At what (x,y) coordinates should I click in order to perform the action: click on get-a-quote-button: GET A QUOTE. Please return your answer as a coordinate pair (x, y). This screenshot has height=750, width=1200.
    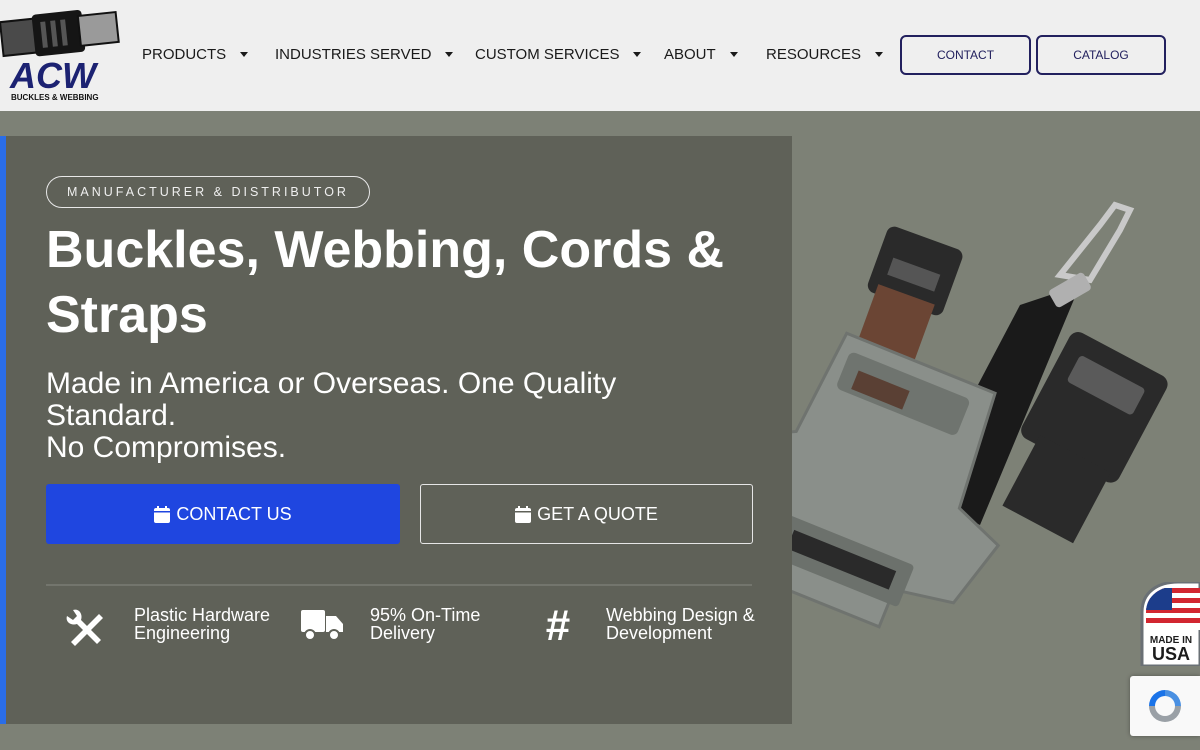
    Looking at the image, I should click on (586, 514).